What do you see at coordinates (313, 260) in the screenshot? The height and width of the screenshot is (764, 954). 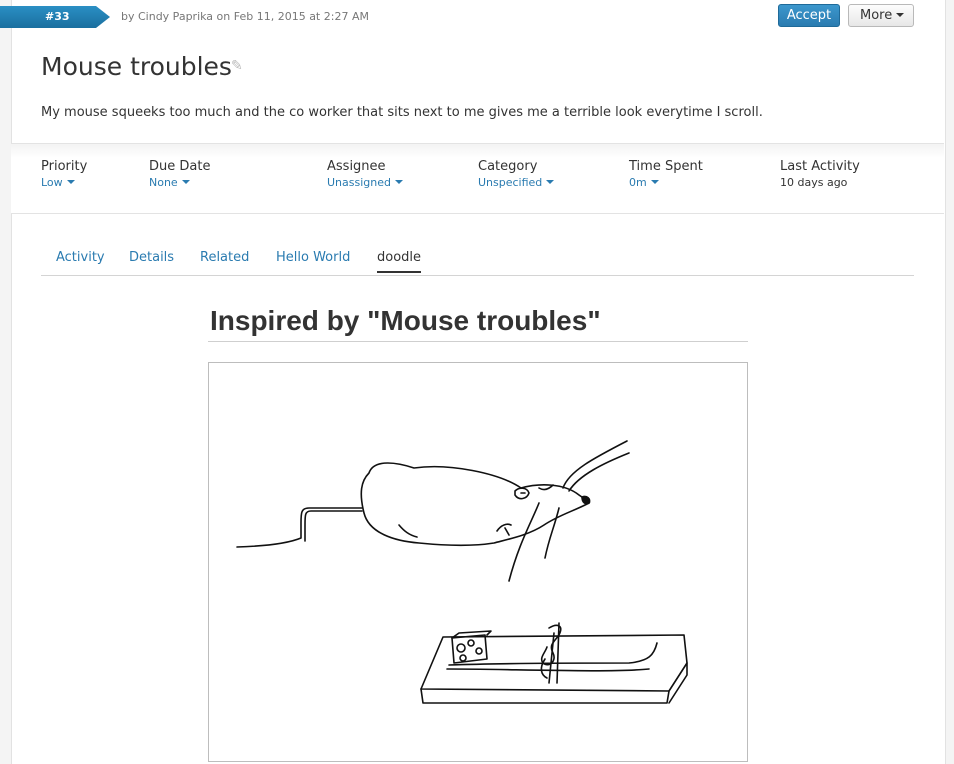 I see `tab-hello-world: Hello World` at bounding box center [313, 260].